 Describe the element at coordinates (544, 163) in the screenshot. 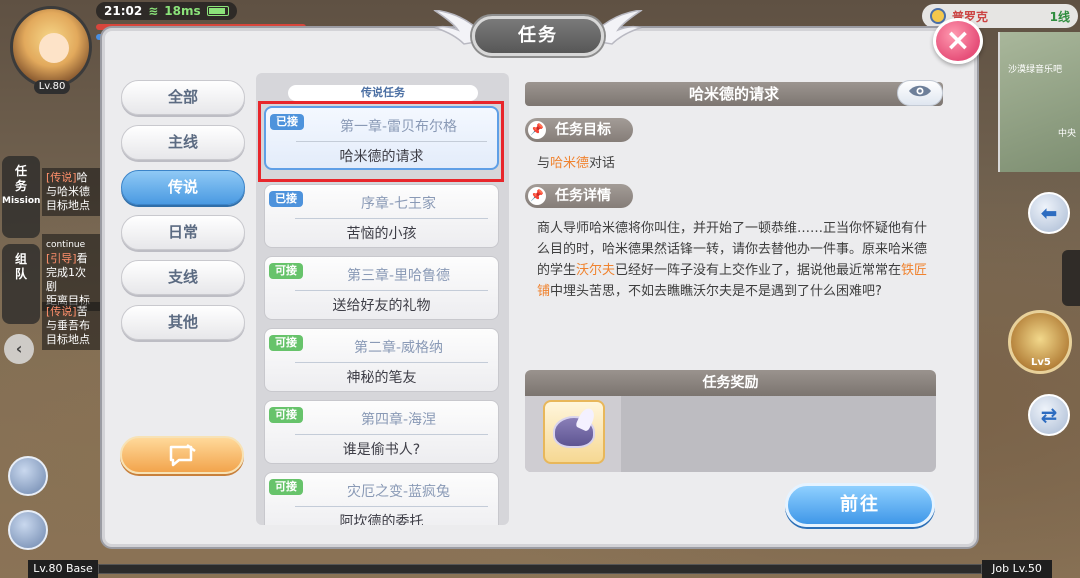

I see `goal-prefix: 与` at that location.